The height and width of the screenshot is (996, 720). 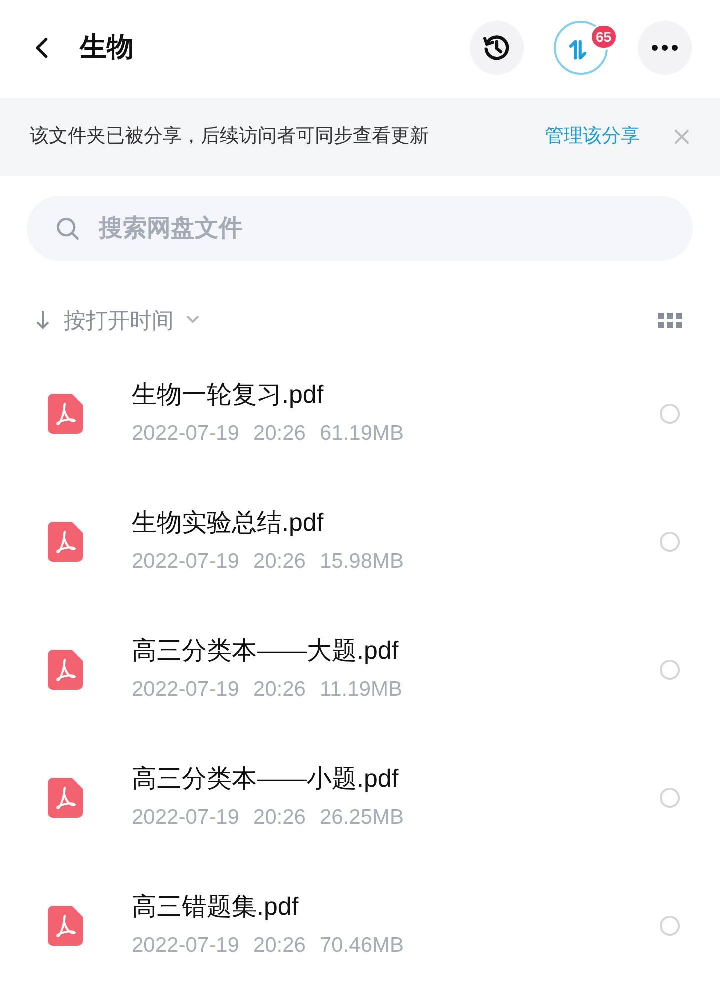 I want to click on page-title: 生物, so click(x=107, y=47).